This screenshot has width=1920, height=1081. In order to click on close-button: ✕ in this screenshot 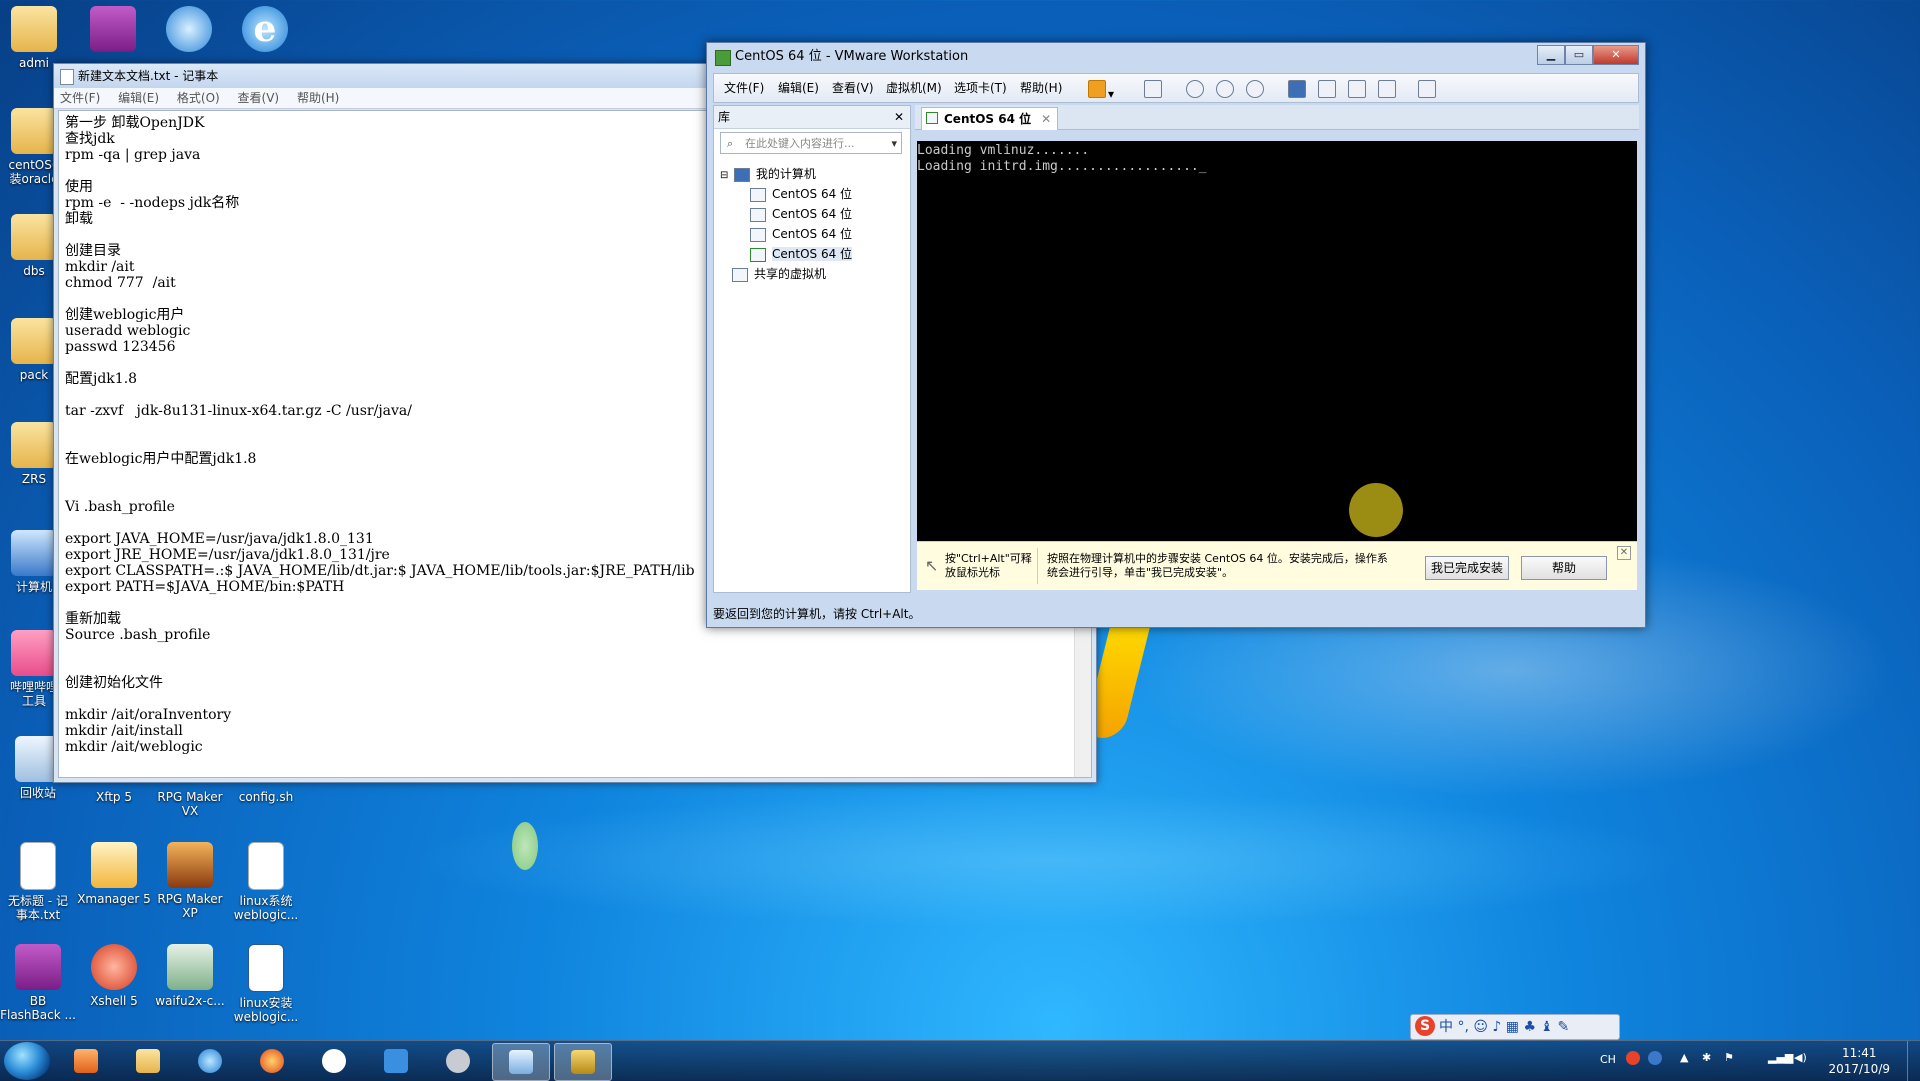, I will do `click(1616, 55)`.